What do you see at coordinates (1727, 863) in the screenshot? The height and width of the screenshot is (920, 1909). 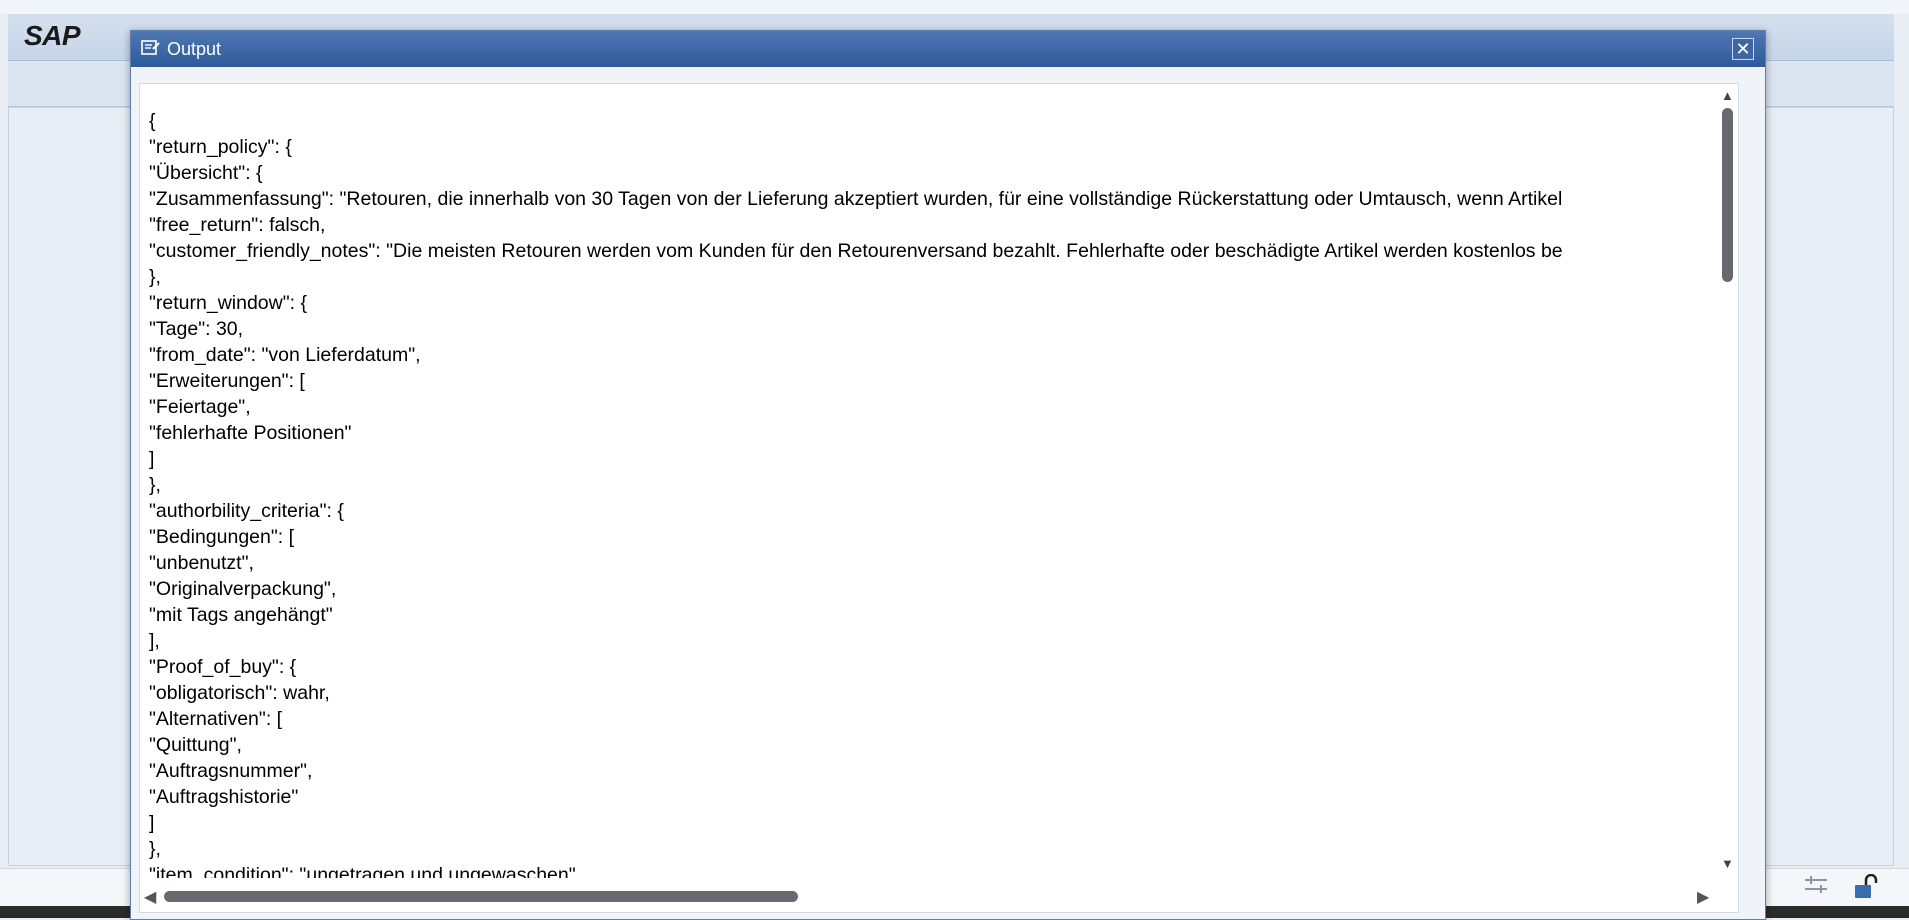 I see `scroll-down-arrow-icon: ▼` at bounding box center [1727, 863].